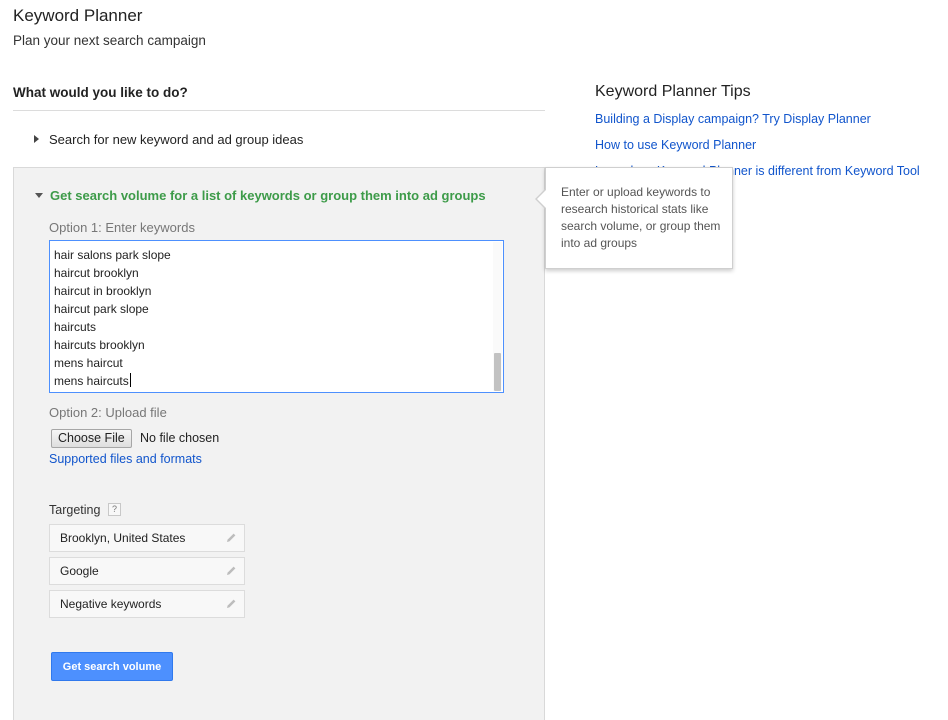 The height and width of the screenshot is (720, 948). What do you see at coordinates (673, 91) in the screenshot?
I see `tips-title: Keyword Planner Tips` at bounding box center [673, 91].